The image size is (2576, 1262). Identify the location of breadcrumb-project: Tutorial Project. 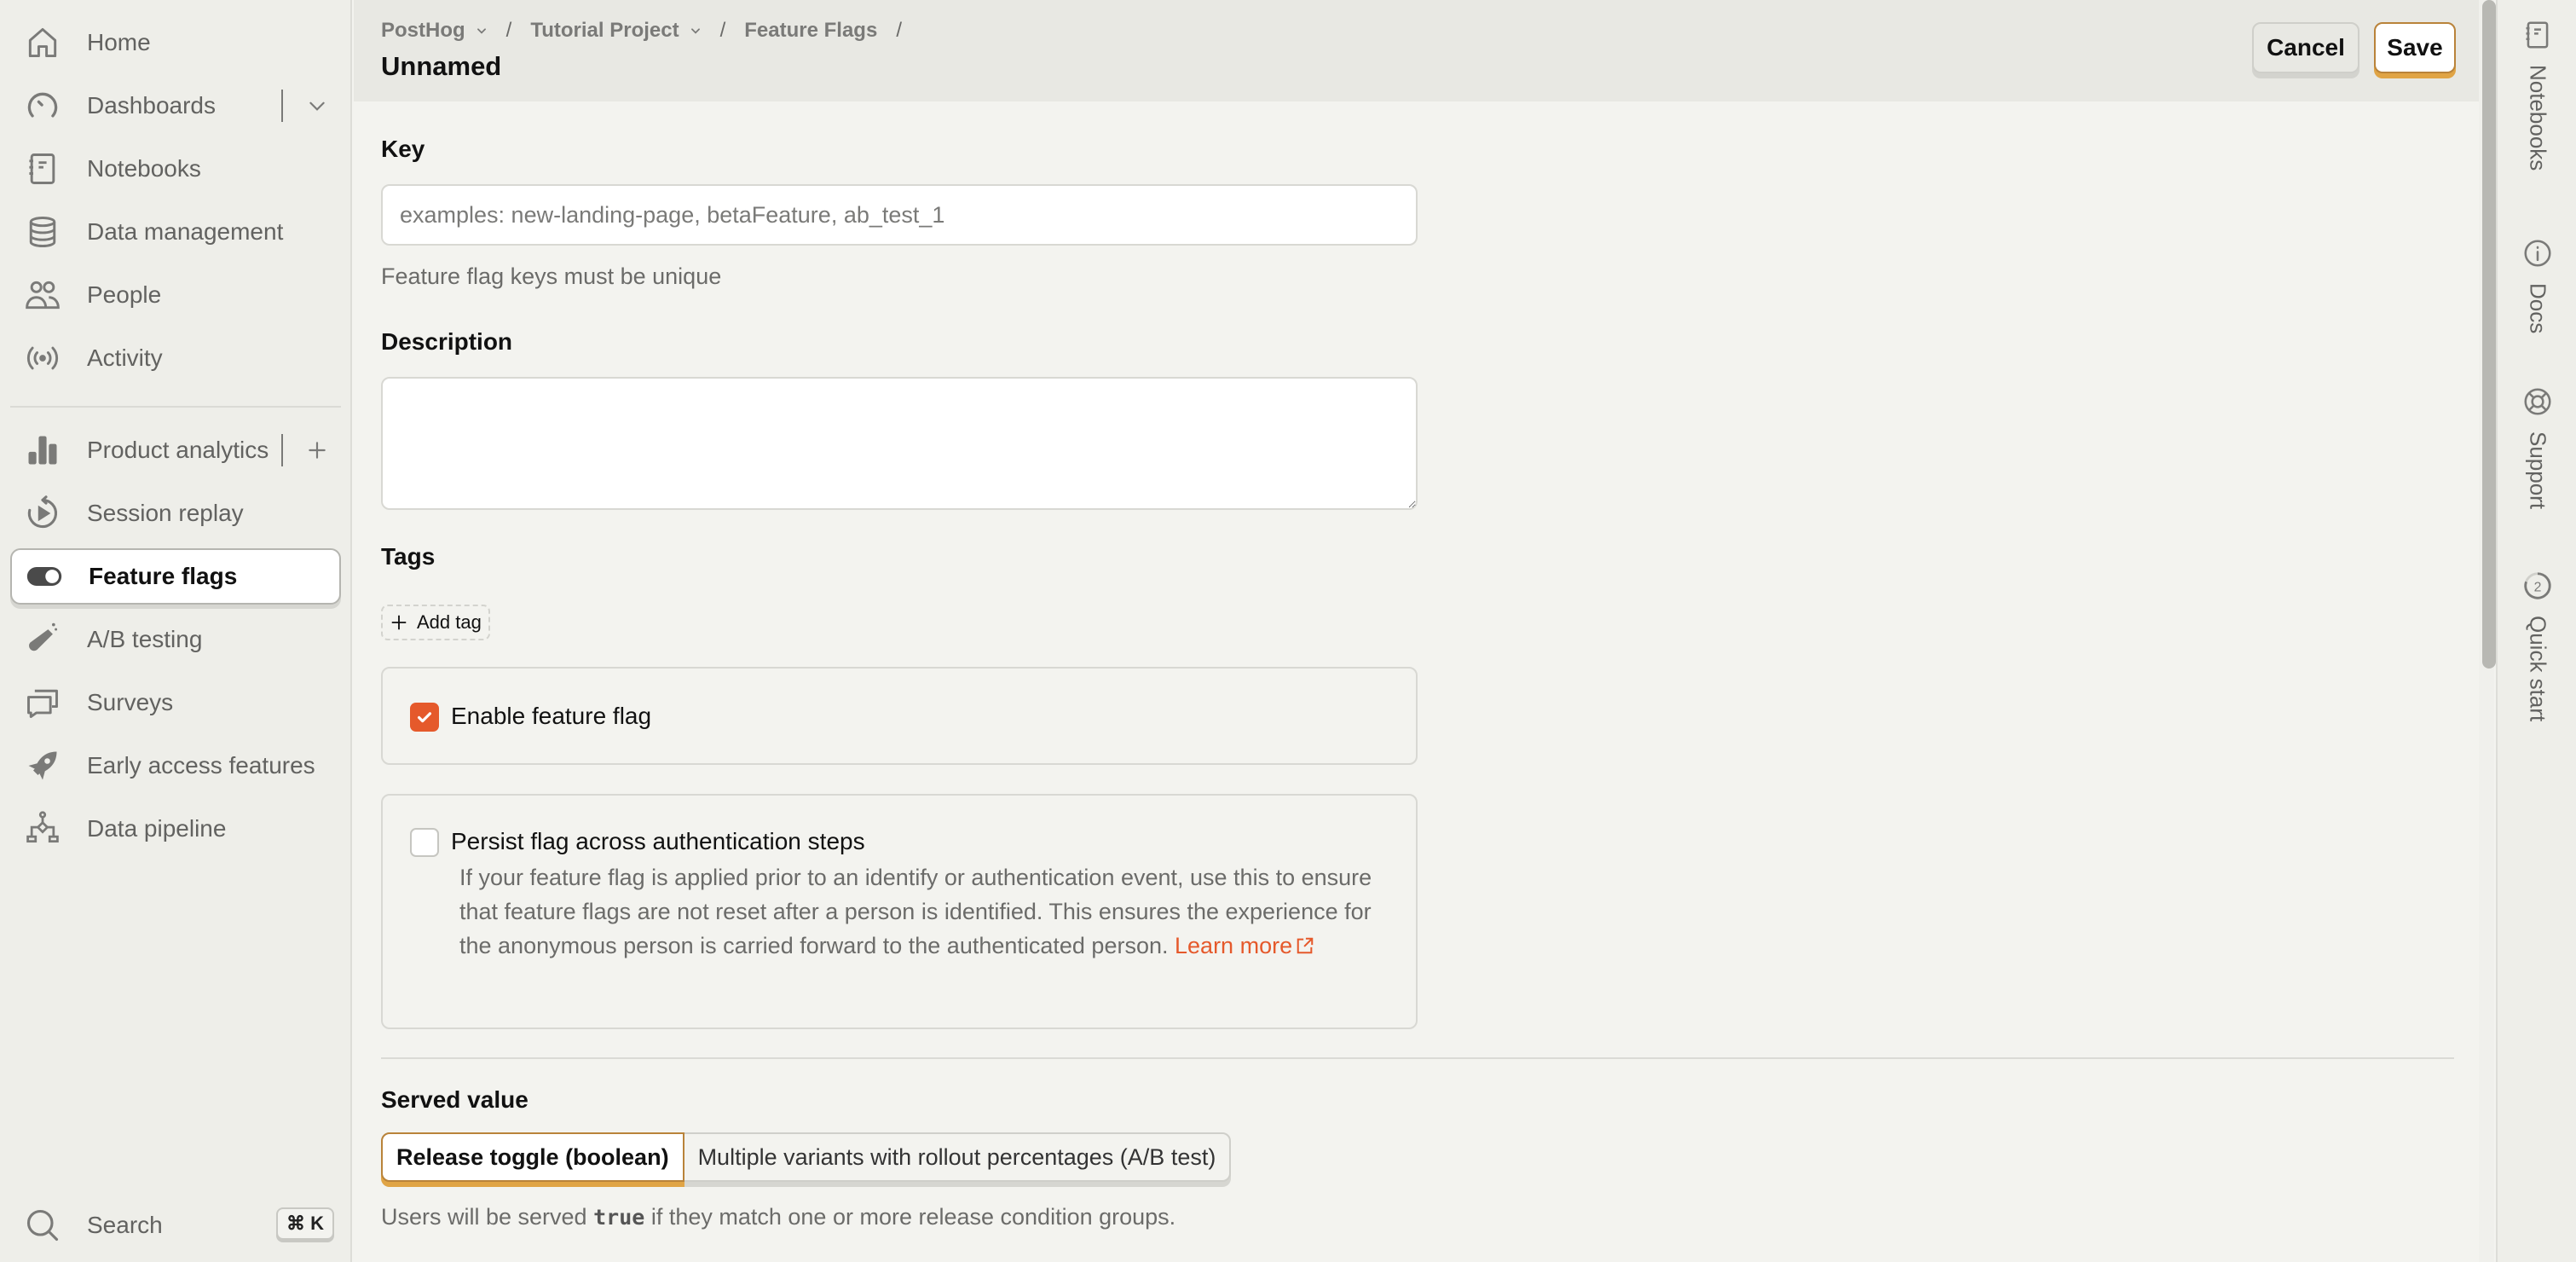
(615, 31).